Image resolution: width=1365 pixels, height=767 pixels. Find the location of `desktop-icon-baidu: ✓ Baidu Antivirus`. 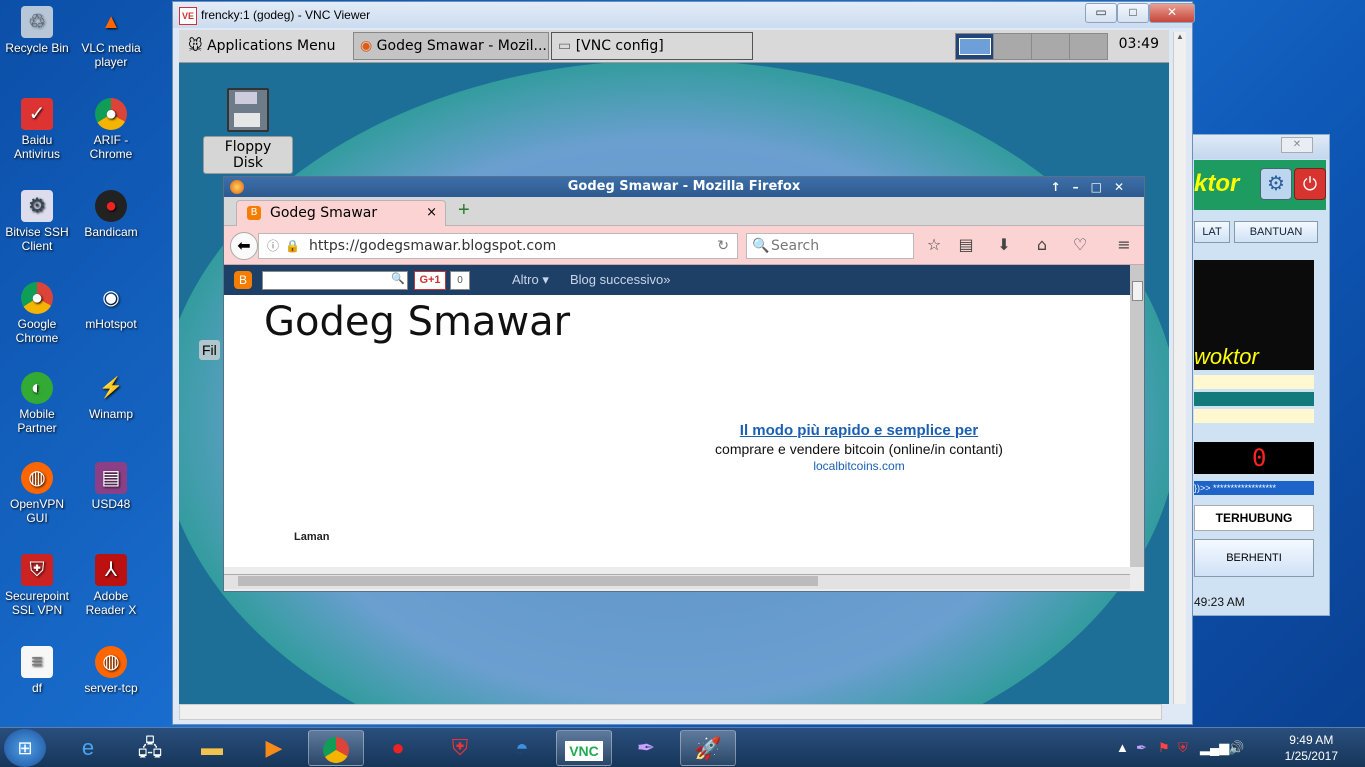

desktop-icon-baidu: ✓ Baidu Antivirus is located at coordinates (37, 129).